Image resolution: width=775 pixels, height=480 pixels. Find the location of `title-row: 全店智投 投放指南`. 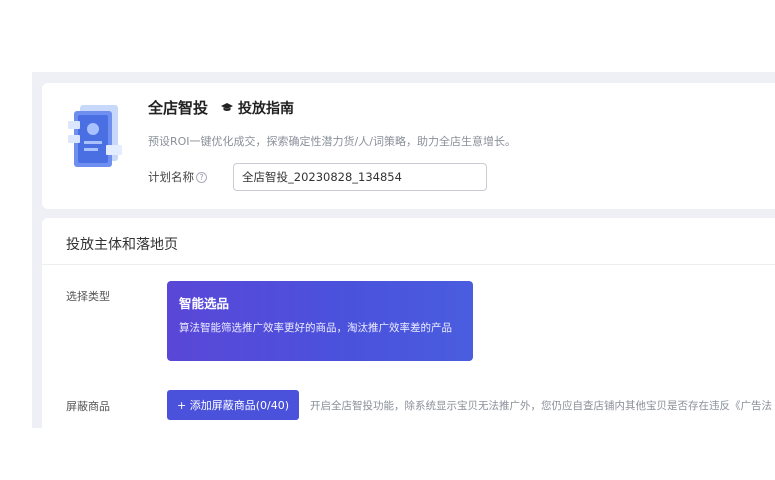

title-row: 全店智投 投放指南 is located at coordinates (221, 107).